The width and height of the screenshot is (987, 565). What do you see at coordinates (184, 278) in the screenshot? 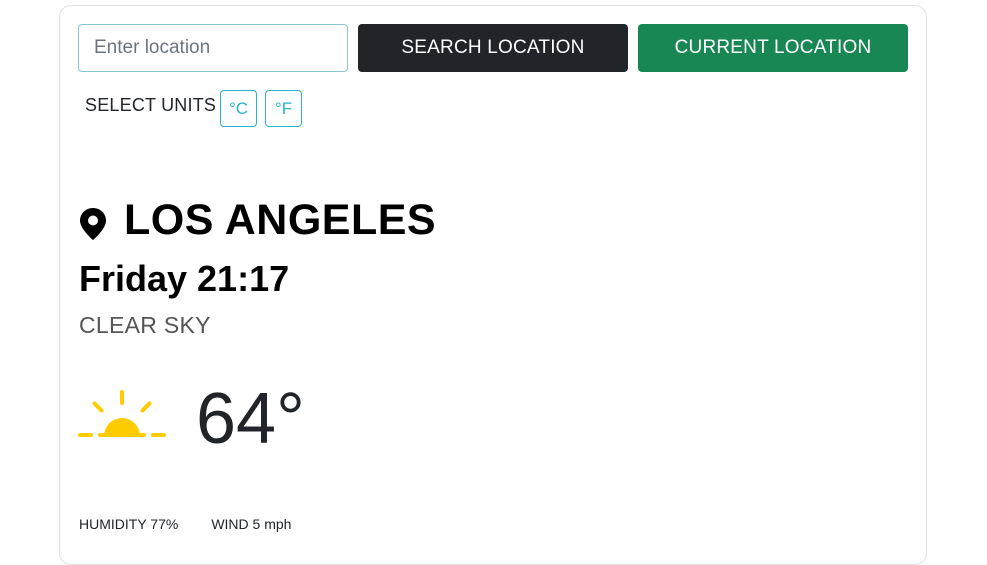
I see `date-time: Friday 21:17` at bounding box center [184, 278].